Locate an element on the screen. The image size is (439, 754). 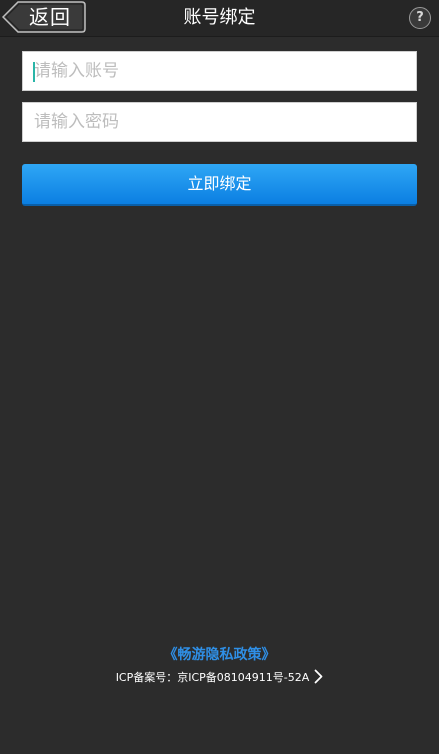
icp-record-link: ICP备案号：京ICP备08104911号-52A is located at coordinates (220, 677).